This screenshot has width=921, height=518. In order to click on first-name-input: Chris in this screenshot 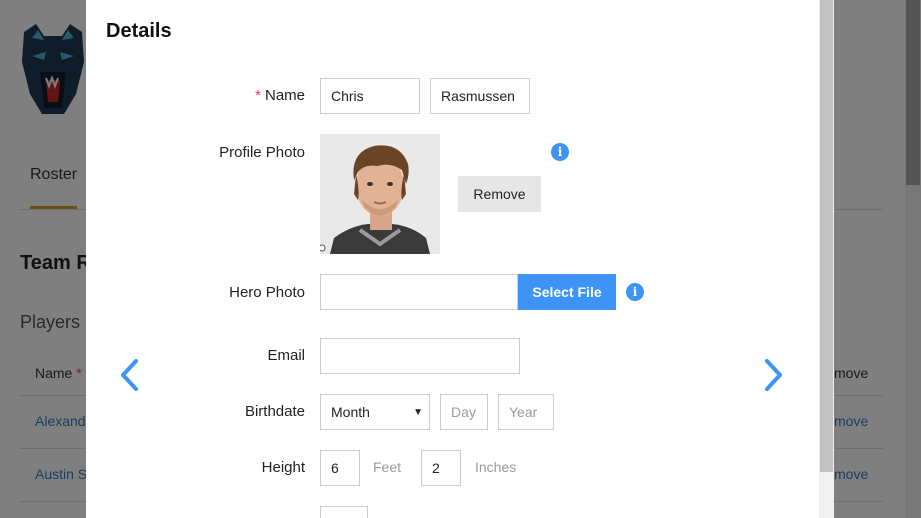, I will do `click(370, 96)`.